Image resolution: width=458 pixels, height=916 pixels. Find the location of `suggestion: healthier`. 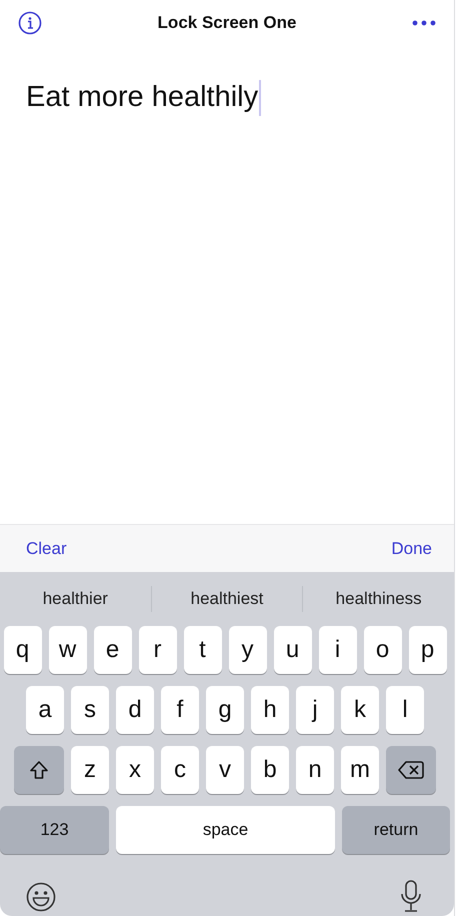

suggestion: healthier is located at coordinates (75, 599).